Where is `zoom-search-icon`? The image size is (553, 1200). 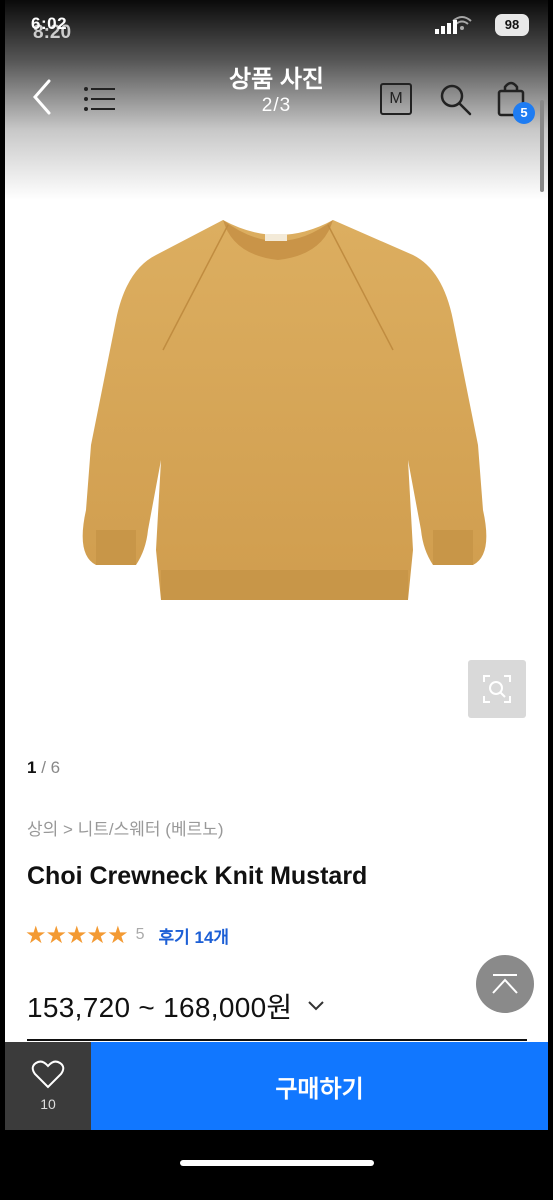
zoom-search-icon is located at coordinates (497, 689).